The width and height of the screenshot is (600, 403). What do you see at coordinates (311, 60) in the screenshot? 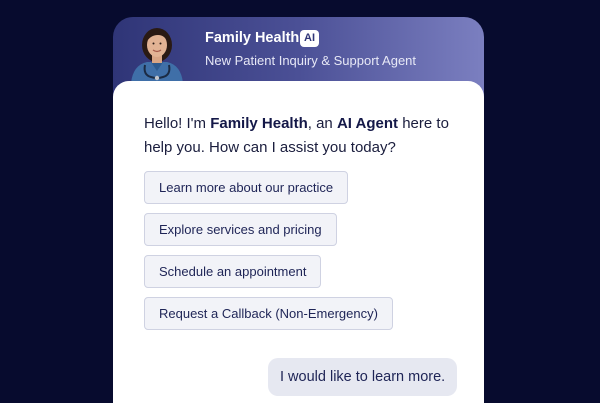
I see `agent-role: New Patient Inquiry & Support Agent` at bounding box center [311, 60].